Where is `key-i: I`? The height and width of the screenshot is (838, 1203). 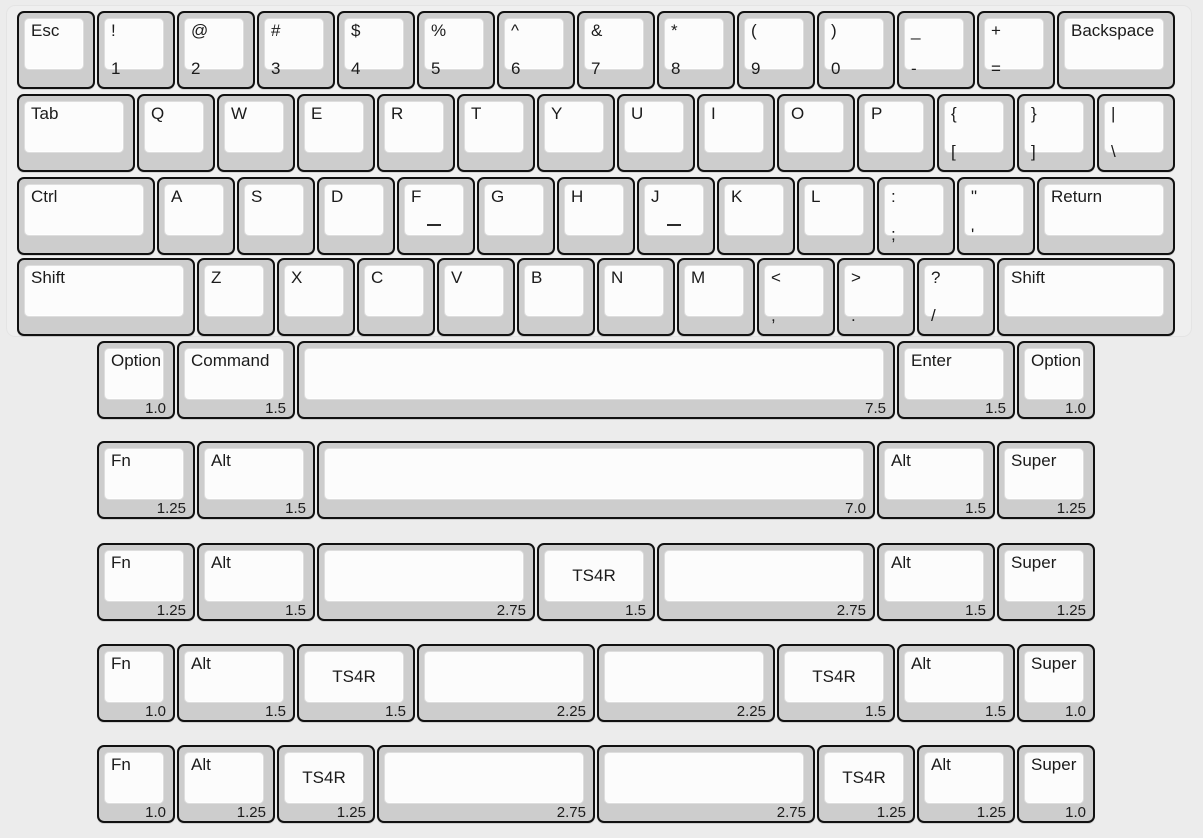
key-i: I is located at coordinates (736, 133).